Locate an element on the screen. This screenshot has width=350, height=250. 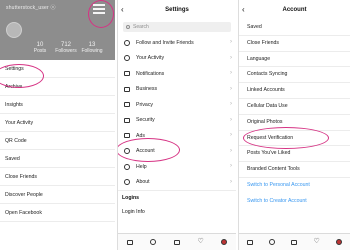
page-title: Settings is located at coordinates (177, 10).